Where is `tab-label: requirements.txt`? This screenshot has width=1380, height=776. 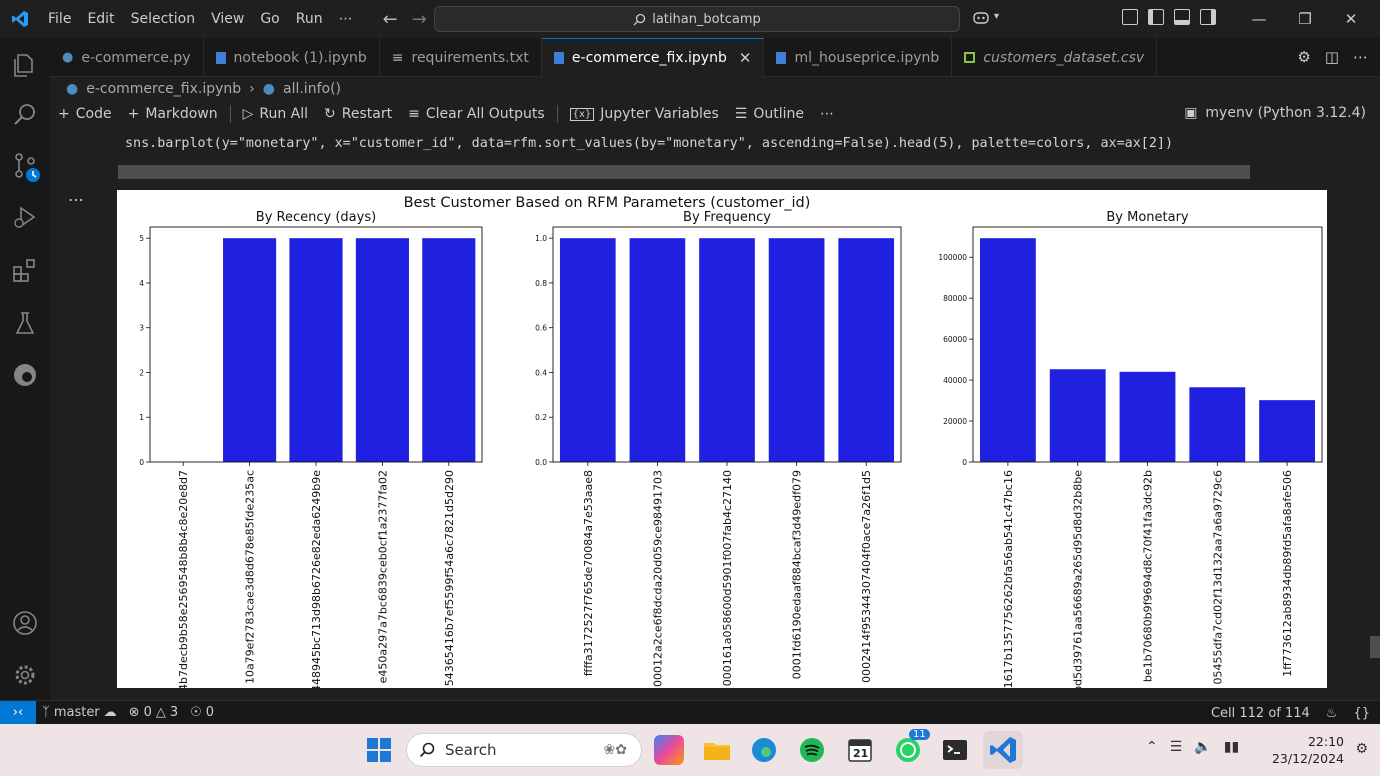
tab-label: requirements.txt is located at coordinates (470, 57).